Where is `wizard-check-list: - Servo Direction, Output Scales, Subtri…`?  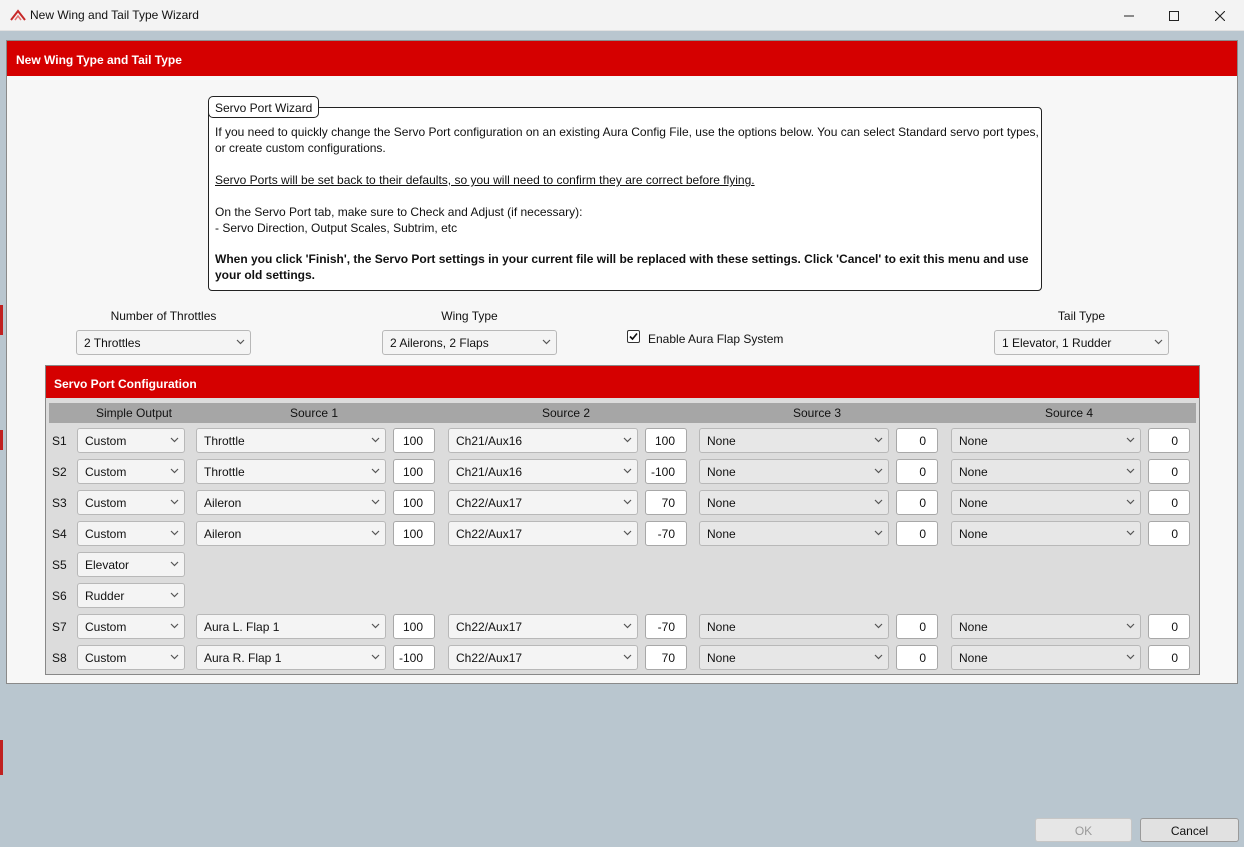
wizard-check-list: - Servo Direction, Output Scales, Subtri… is located at coordinates (336, 228).